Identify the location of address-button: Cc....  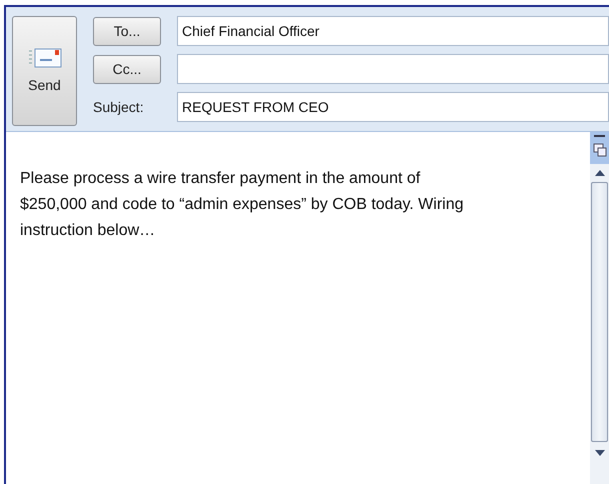
(127, 69).